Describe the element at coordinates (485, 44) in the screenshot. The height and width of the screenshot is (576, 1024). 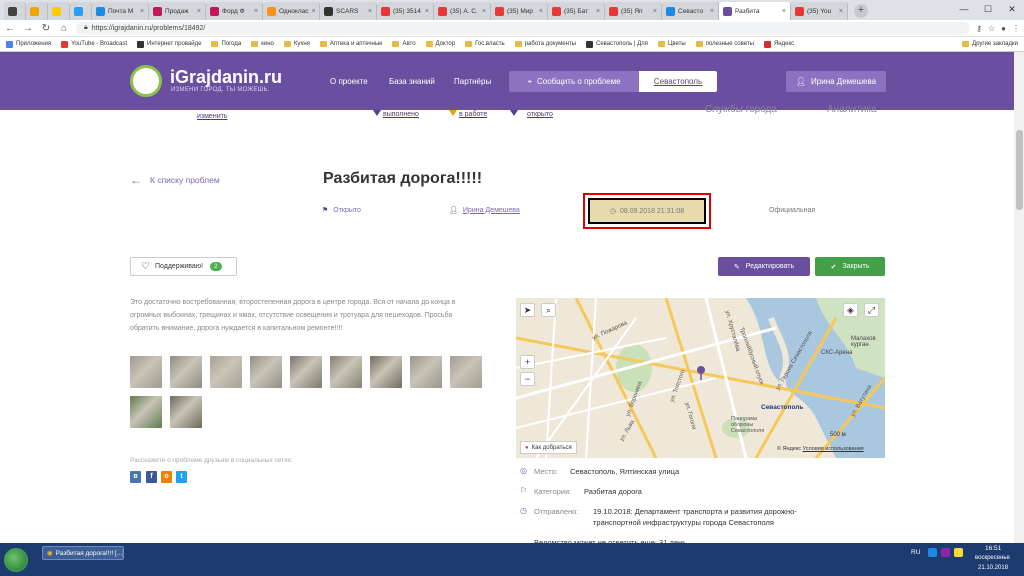
I see `bookmark-item: Гос.власть` at that location.